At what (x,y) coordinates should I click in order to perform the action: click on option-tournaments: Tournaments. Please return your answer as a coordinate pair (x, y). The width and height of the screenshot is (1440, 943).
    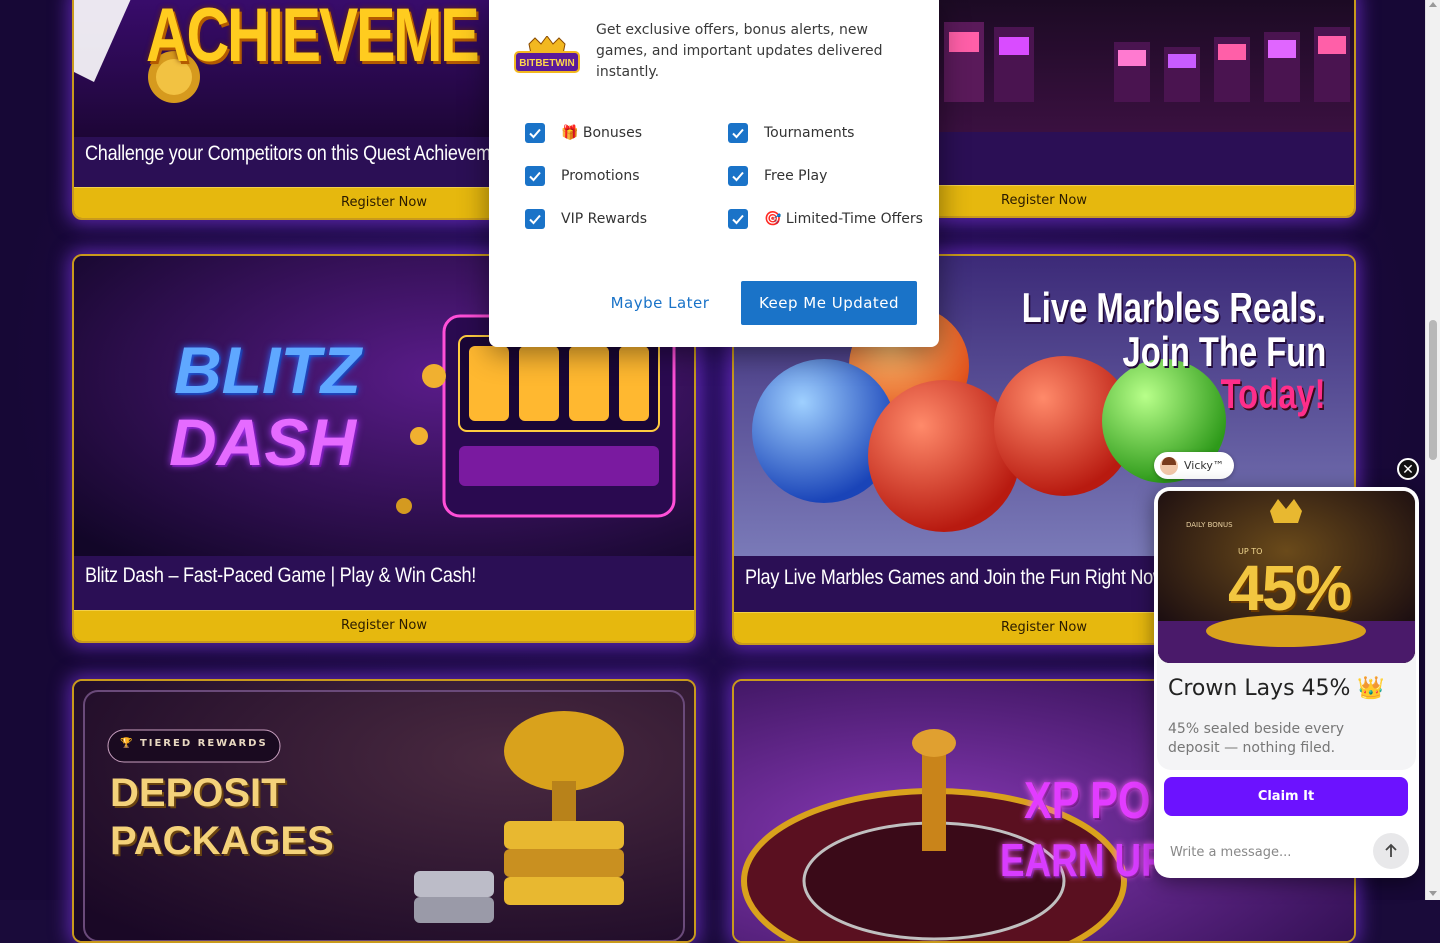
    Looking at the image, I should click on (791, 133).